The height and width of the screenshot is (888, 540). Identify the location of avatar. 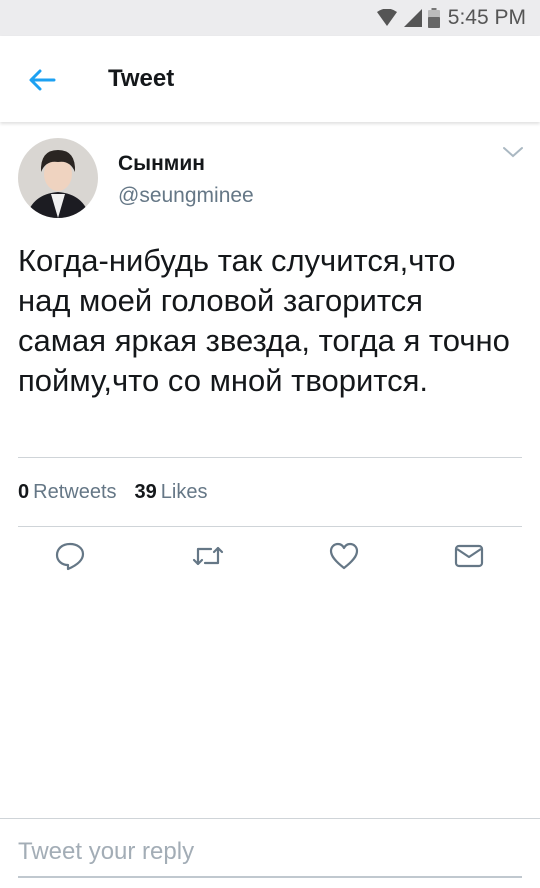
(58, 178).